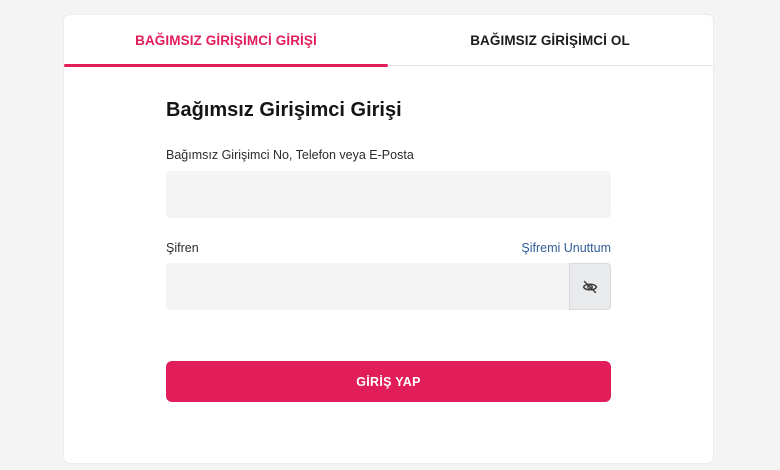 This screenshot has height=470, width=780. I want to click on password-visibility-toggle, so click(590, 286).